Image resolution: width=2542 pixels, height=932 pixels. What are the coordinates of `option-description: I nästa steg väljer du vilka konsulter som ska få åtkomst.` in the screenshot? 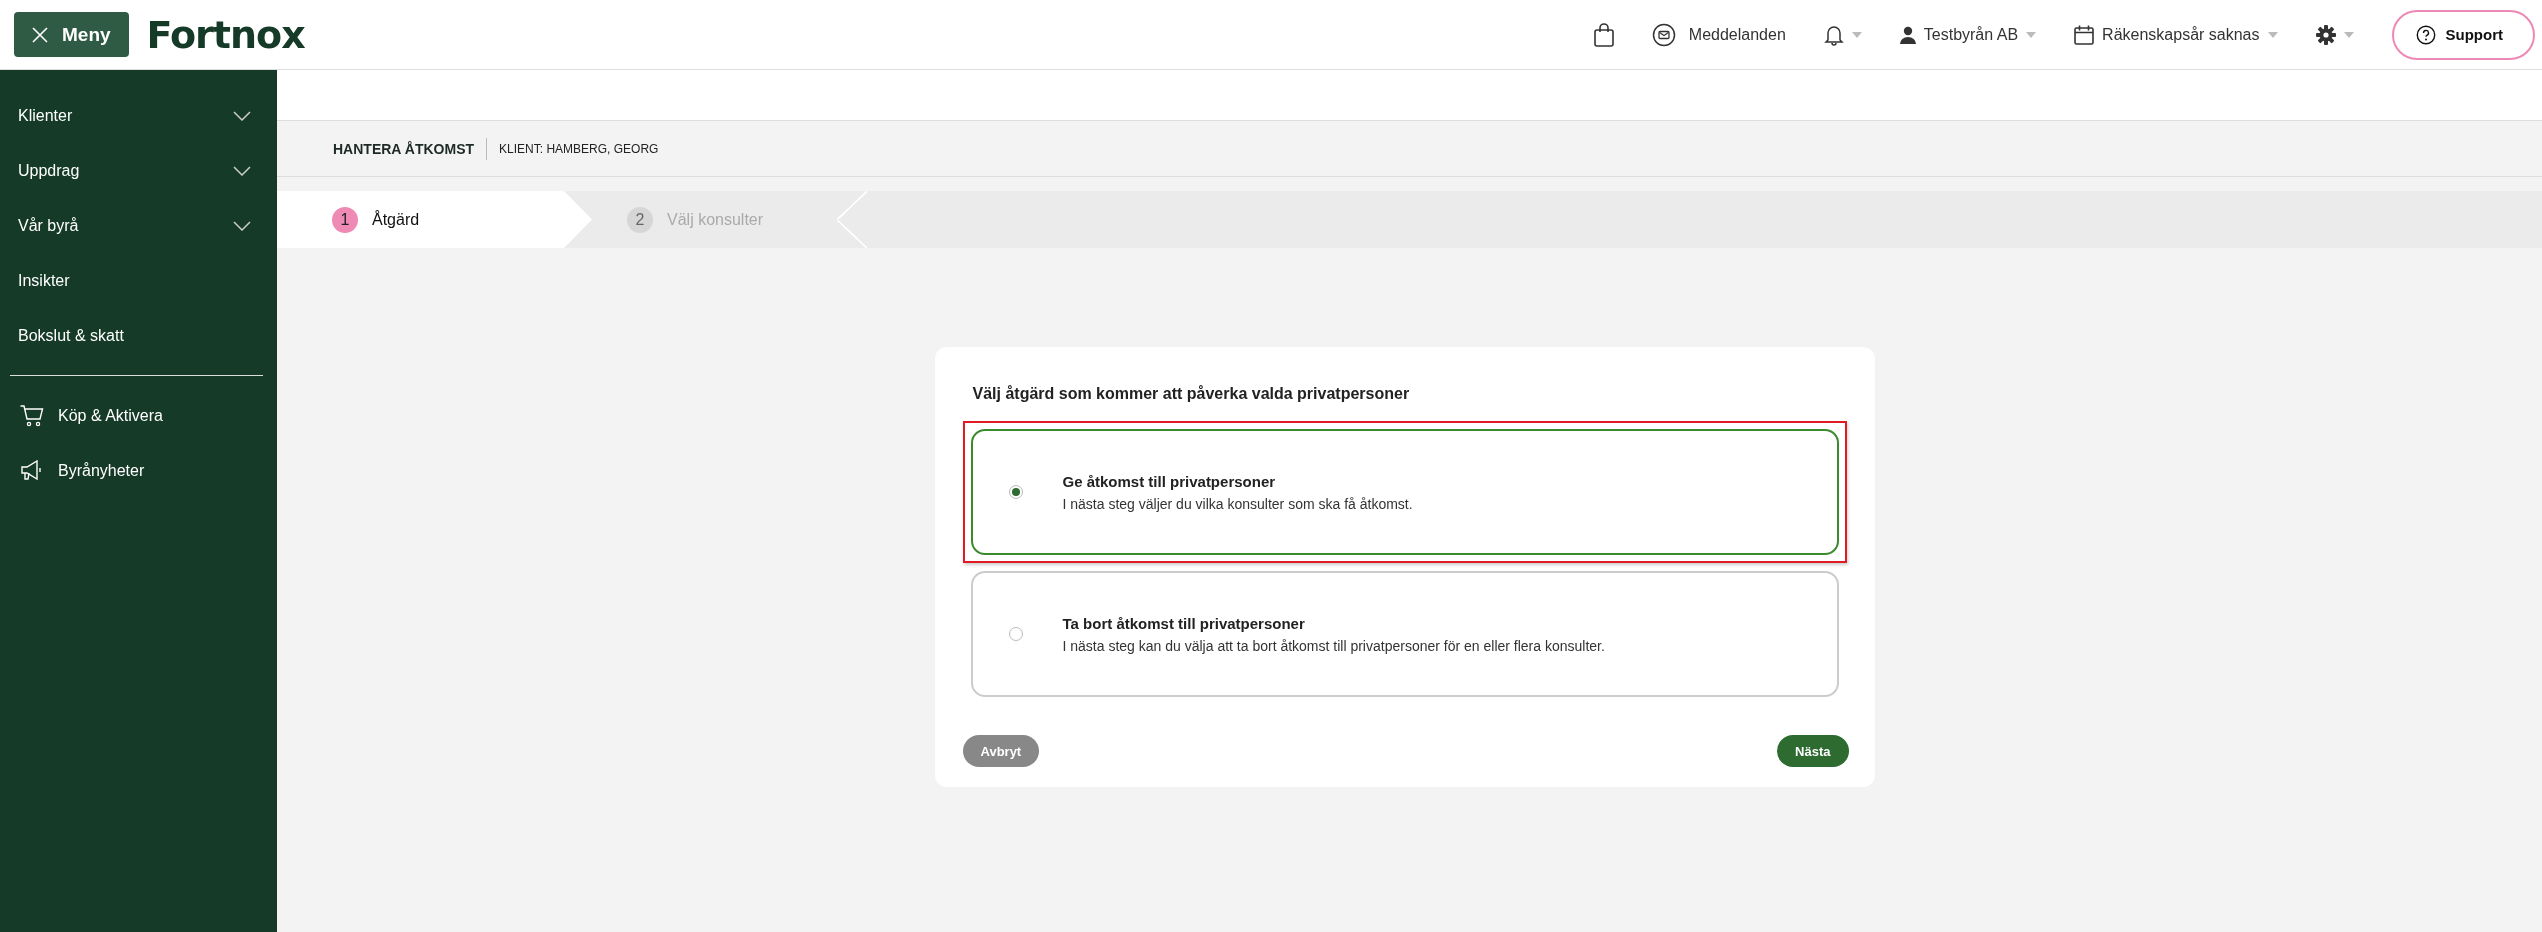 It's located at (1237, 503).